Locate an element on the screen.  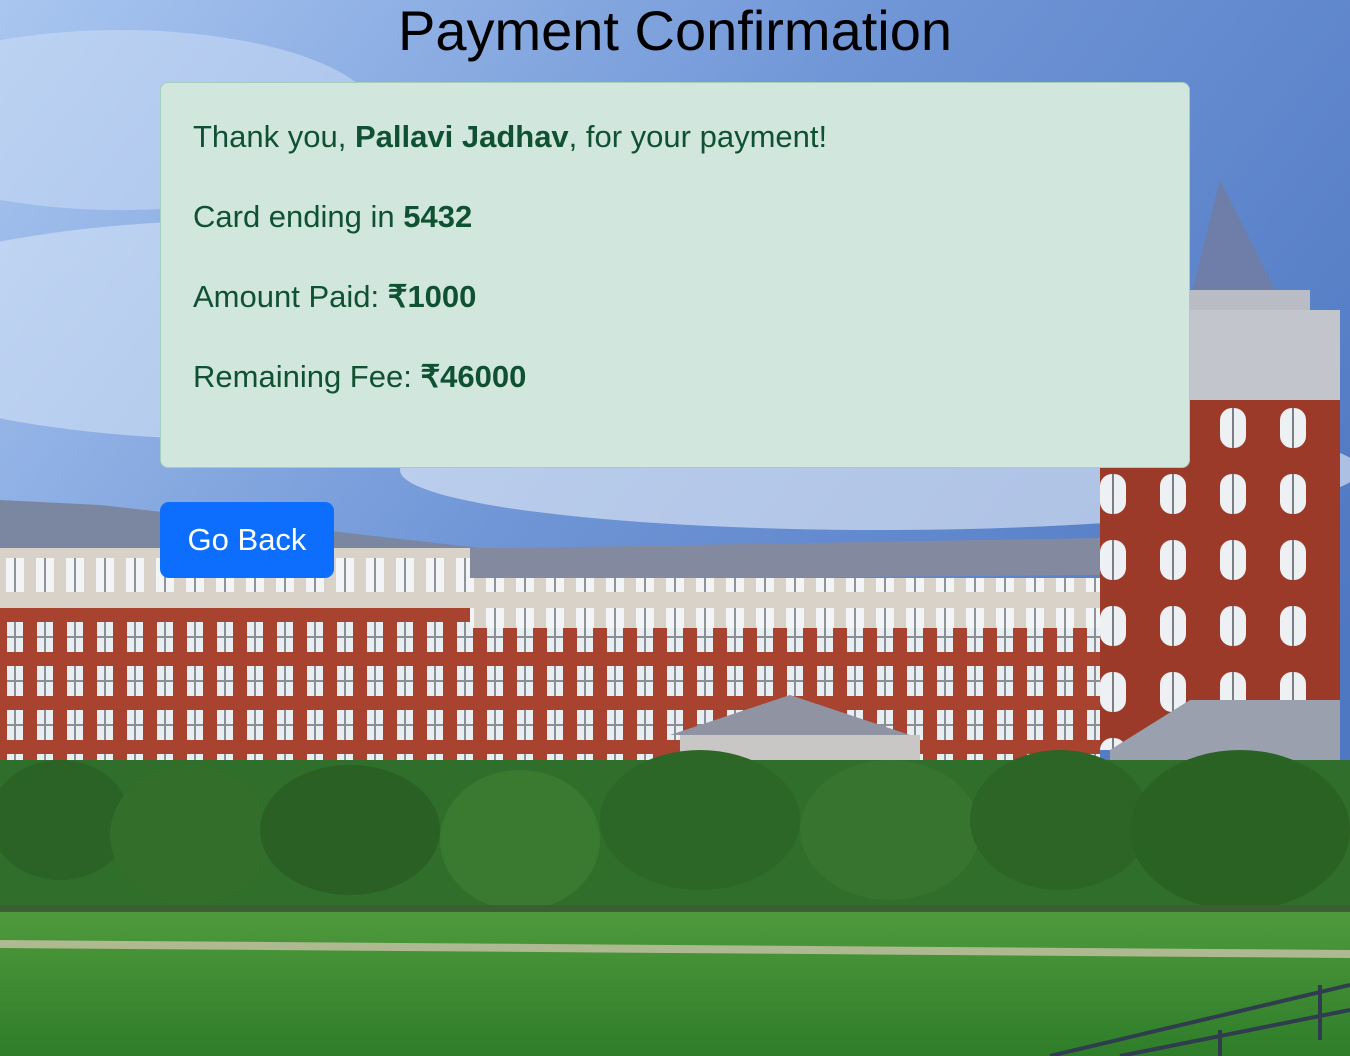
remaining-fee-label: Remaining Fee: is located at coordinates (307, 376).